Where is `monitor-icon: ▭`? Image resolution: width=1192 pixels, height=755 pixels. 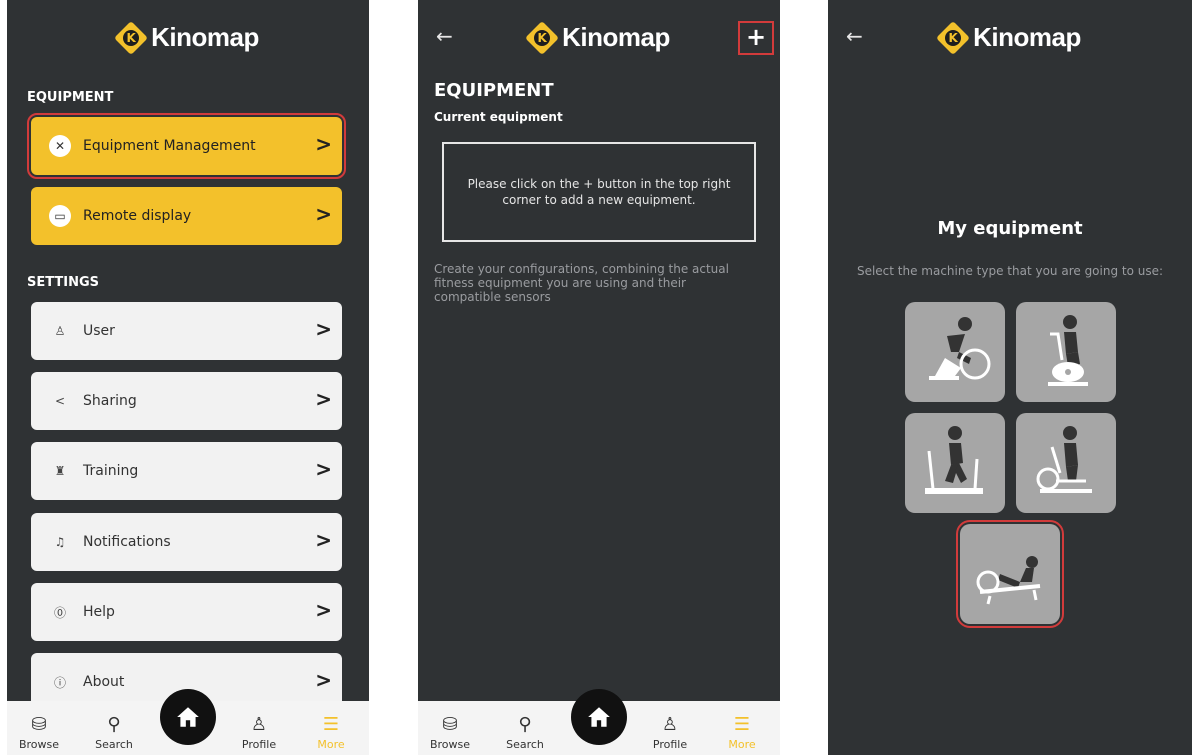
monitor-icon: ▭ is located at coordinates (60, 216).